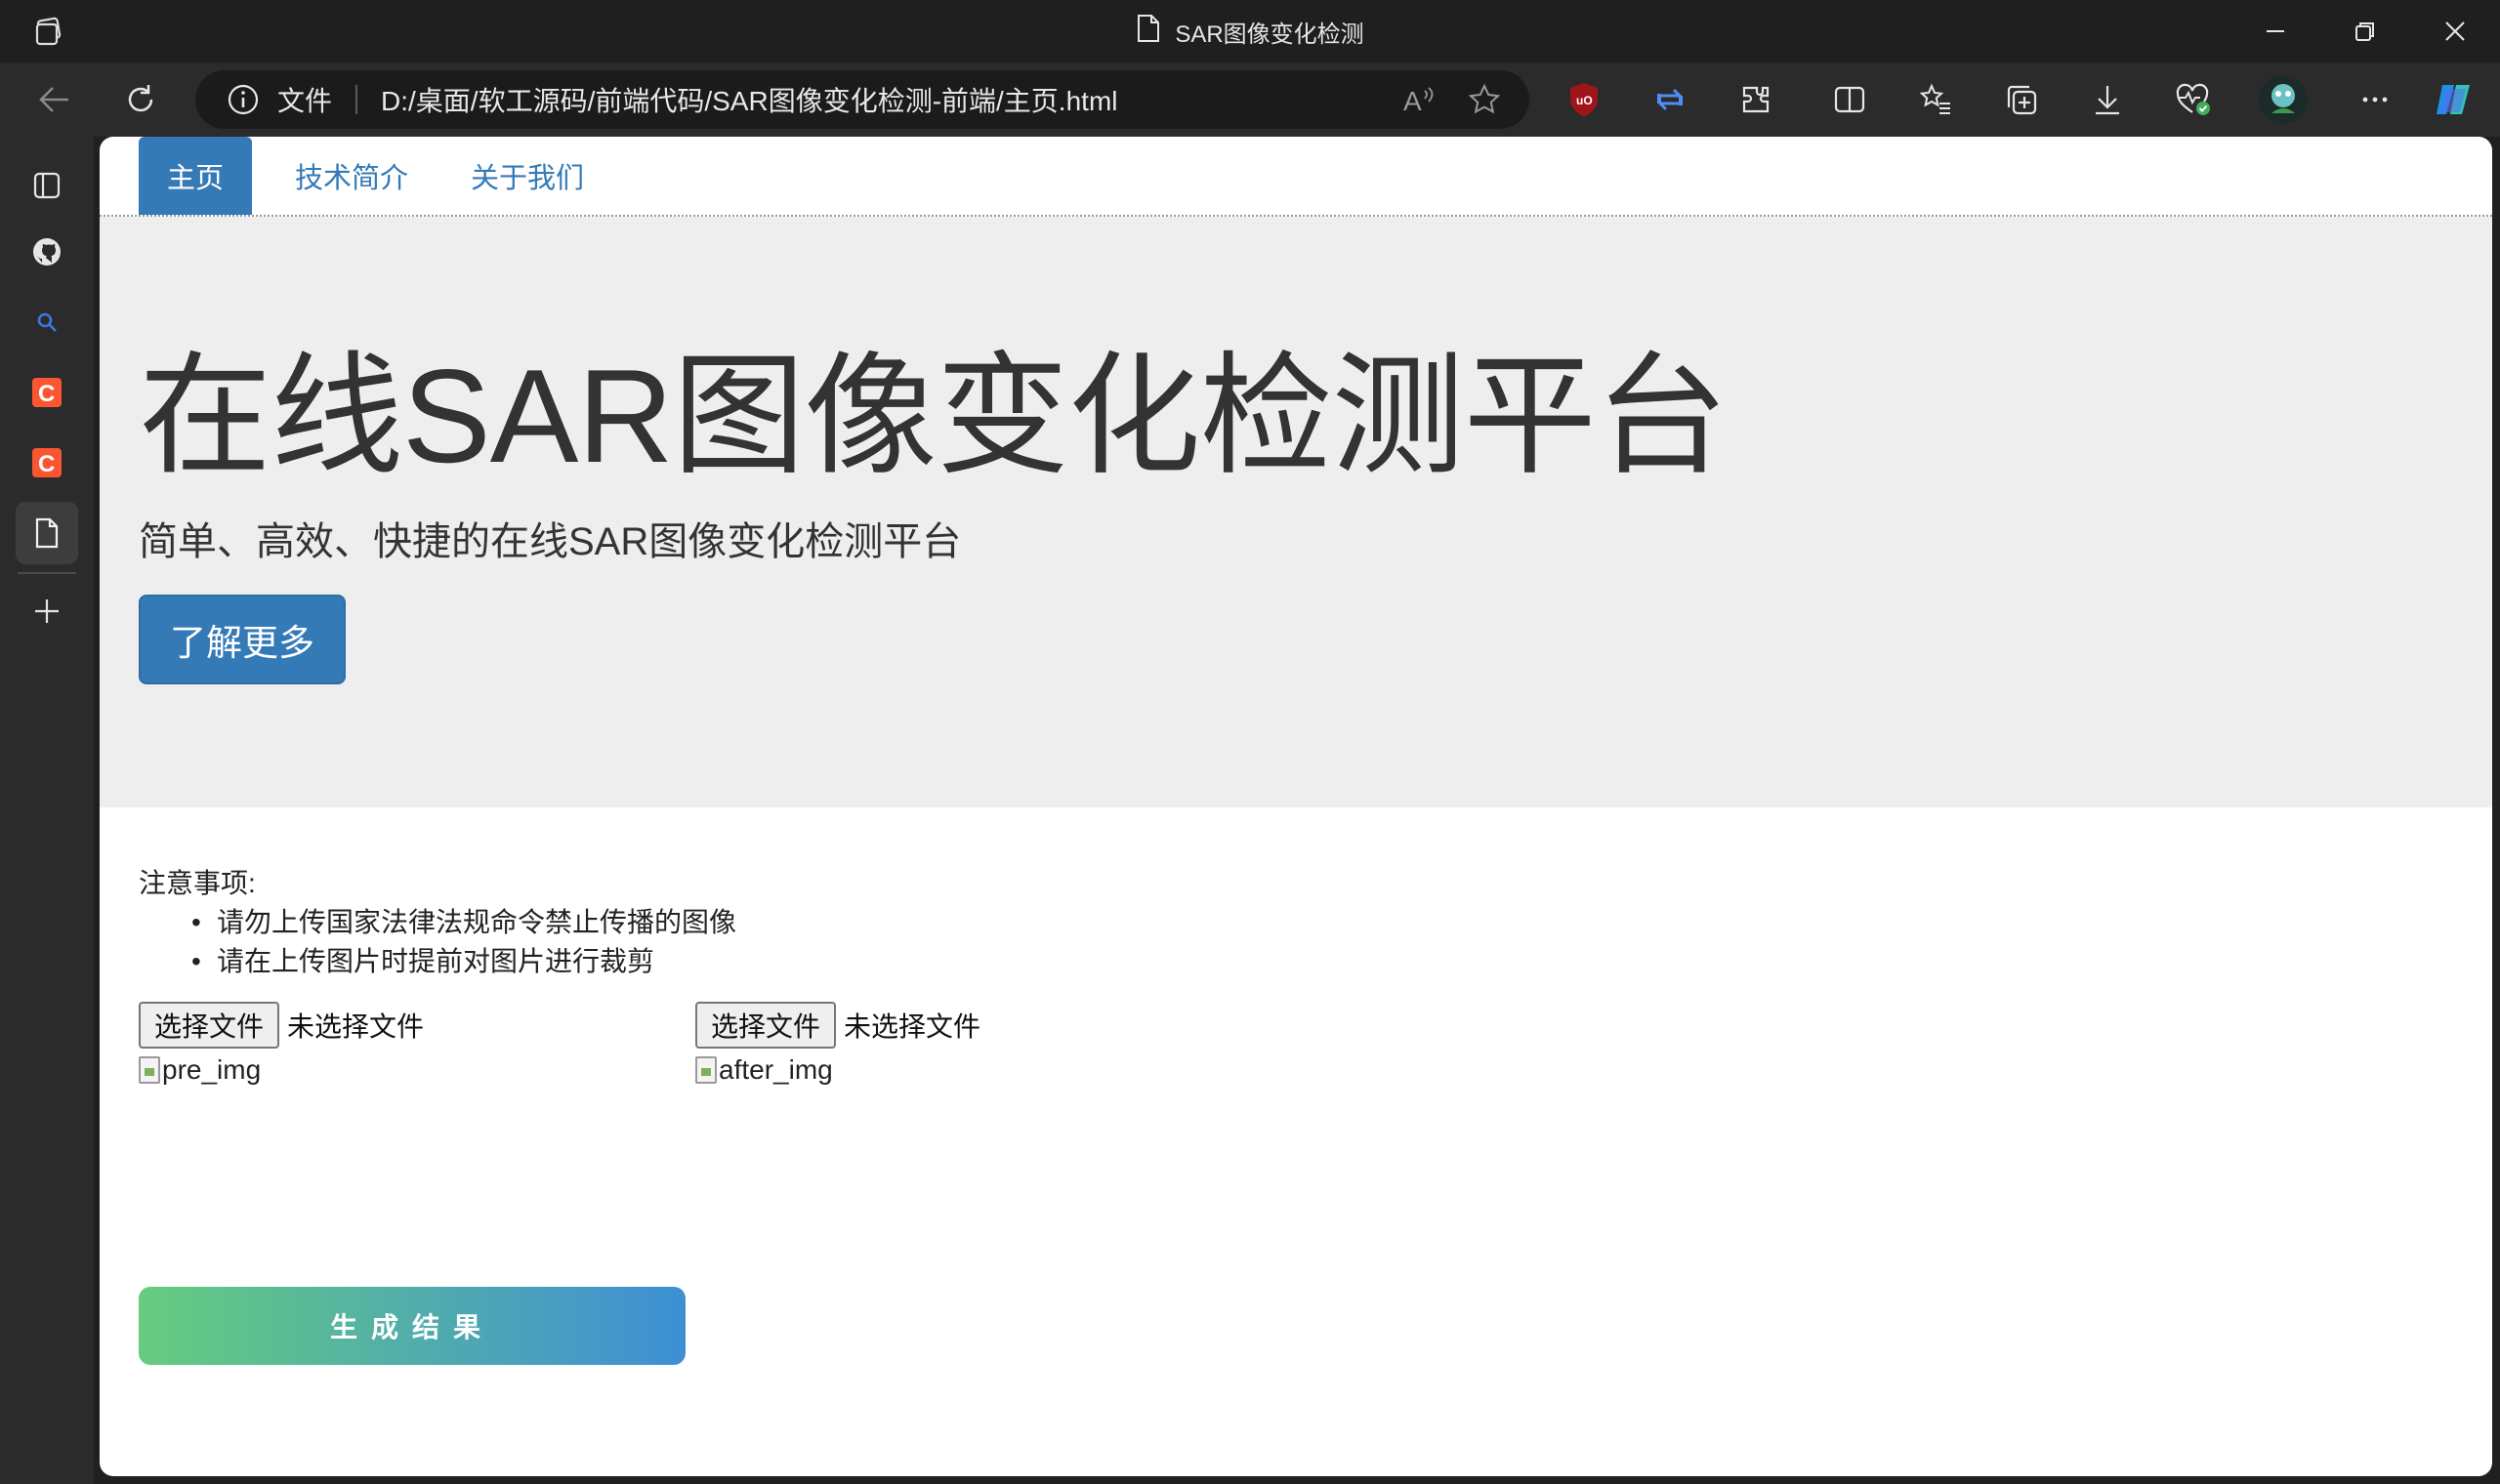 The height and width of the screenshot is (1484, 2500). I want to click on list-item: 请在上传图片时提前对图片进行裁剪, so click(457, 962).